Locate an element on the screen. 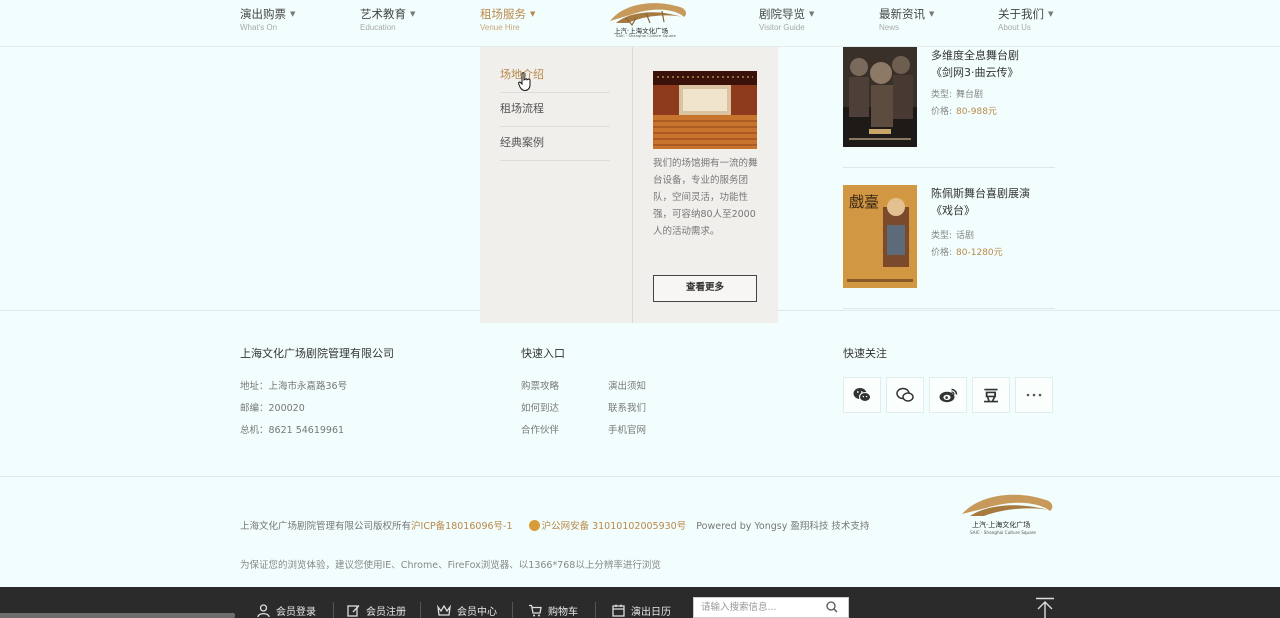 This screenshot has width=1280, height=618. show-card: 戲臺 陈佩斯舞台喜剧展演 《戏台》 类型: 话剧 价格: 80-1280元 is located at coordinates (949, 236).